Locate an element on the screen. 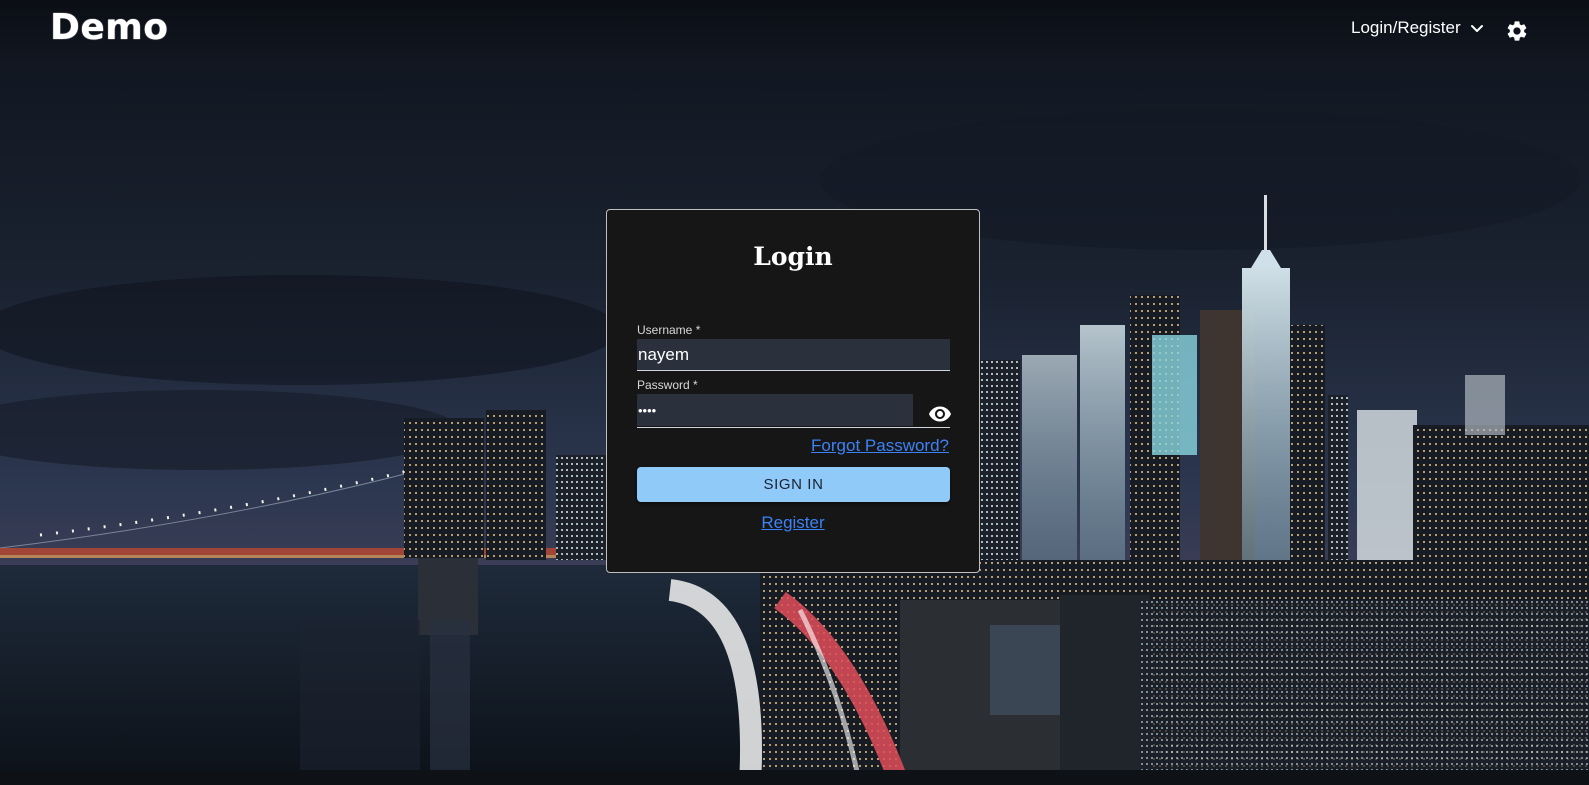 The image size is (1589, 785). password-label: Password * is located at coordinates (667, 385).